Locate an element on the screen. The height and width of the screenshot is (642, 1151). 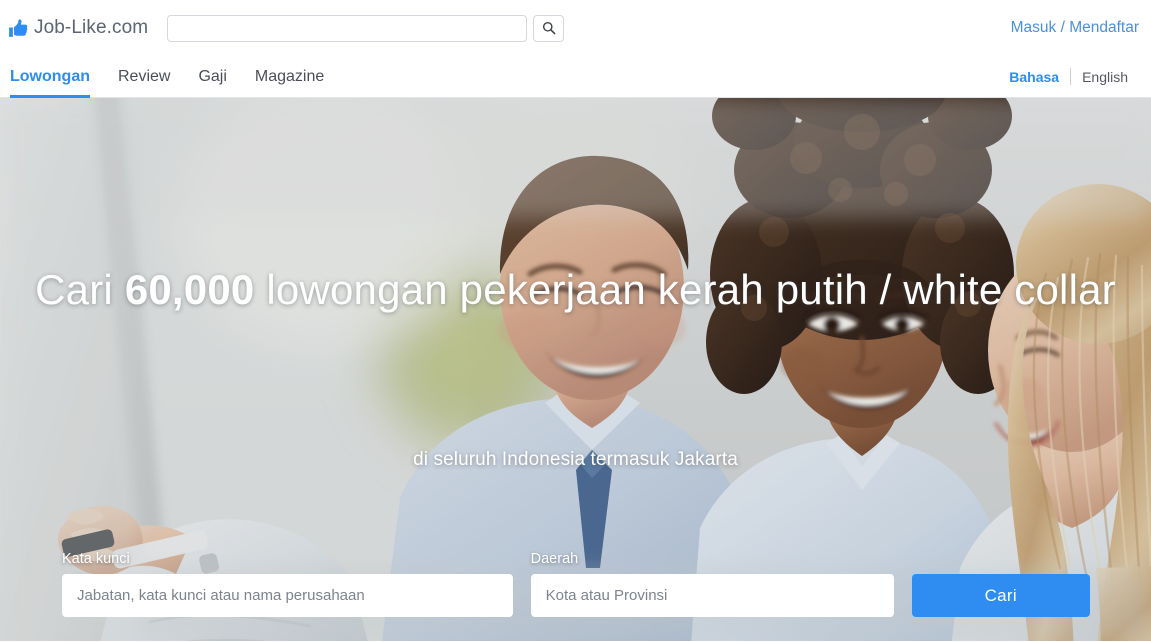
location-field-group: Daerah is located at coordinates (712, 584).